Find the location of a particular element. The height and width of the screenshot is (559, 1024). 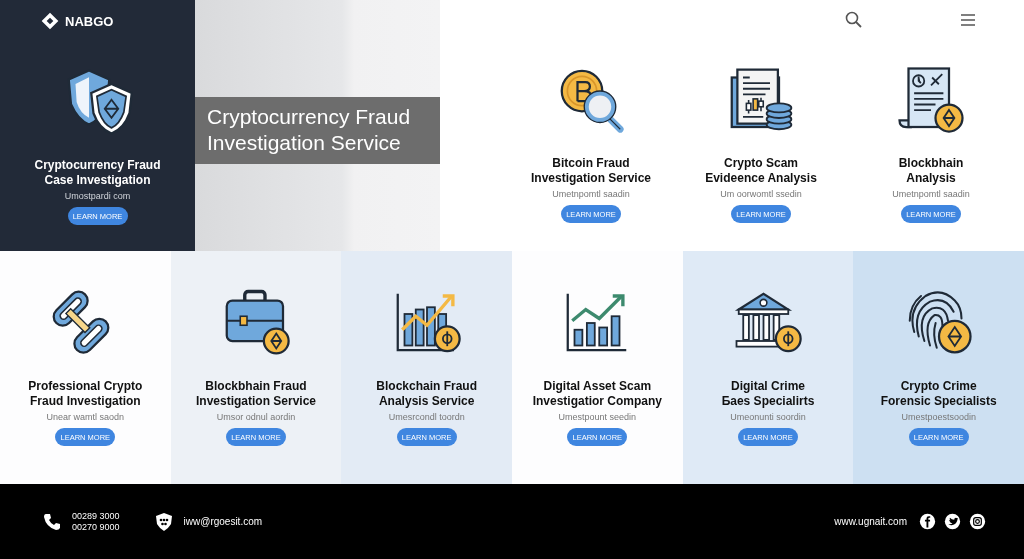

hero-title: Cryptocurrency Fraud Investigation Service is located at coordinates (317, 130).